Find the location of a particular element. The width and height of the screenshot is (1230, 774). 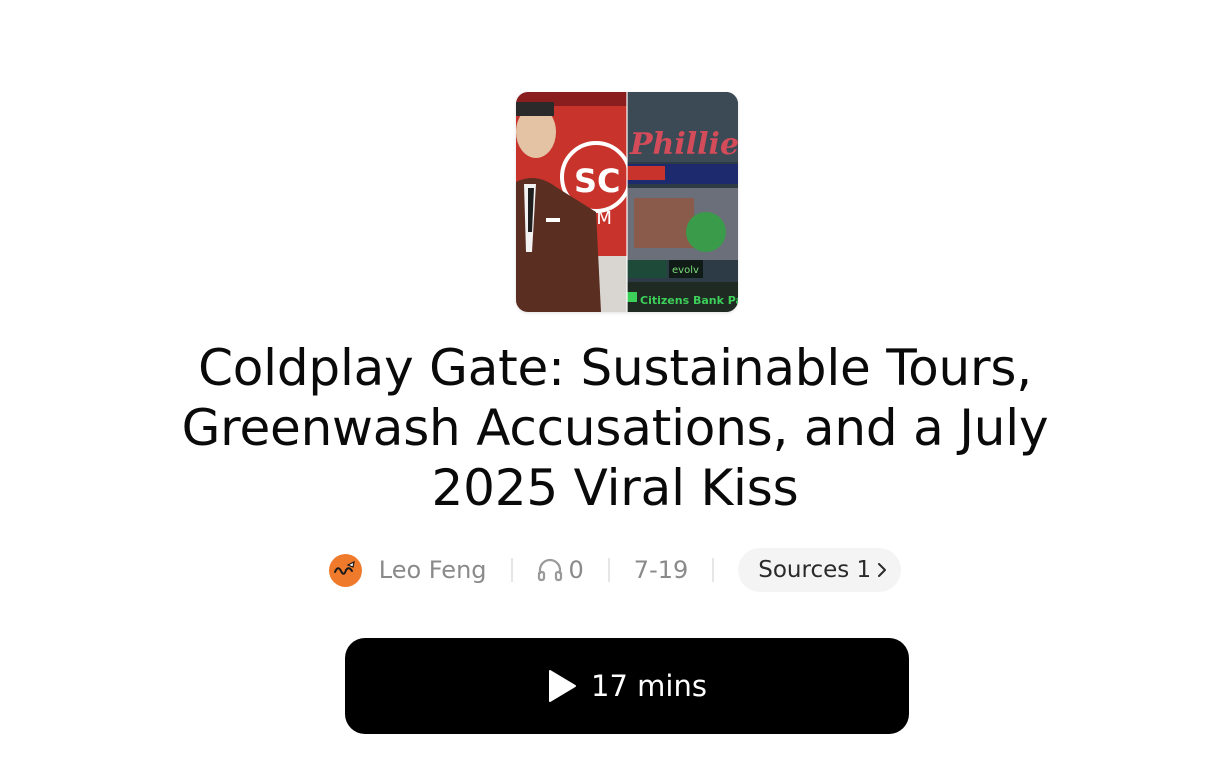

author-name: Leo Feng is located at coordinates (433, 570).